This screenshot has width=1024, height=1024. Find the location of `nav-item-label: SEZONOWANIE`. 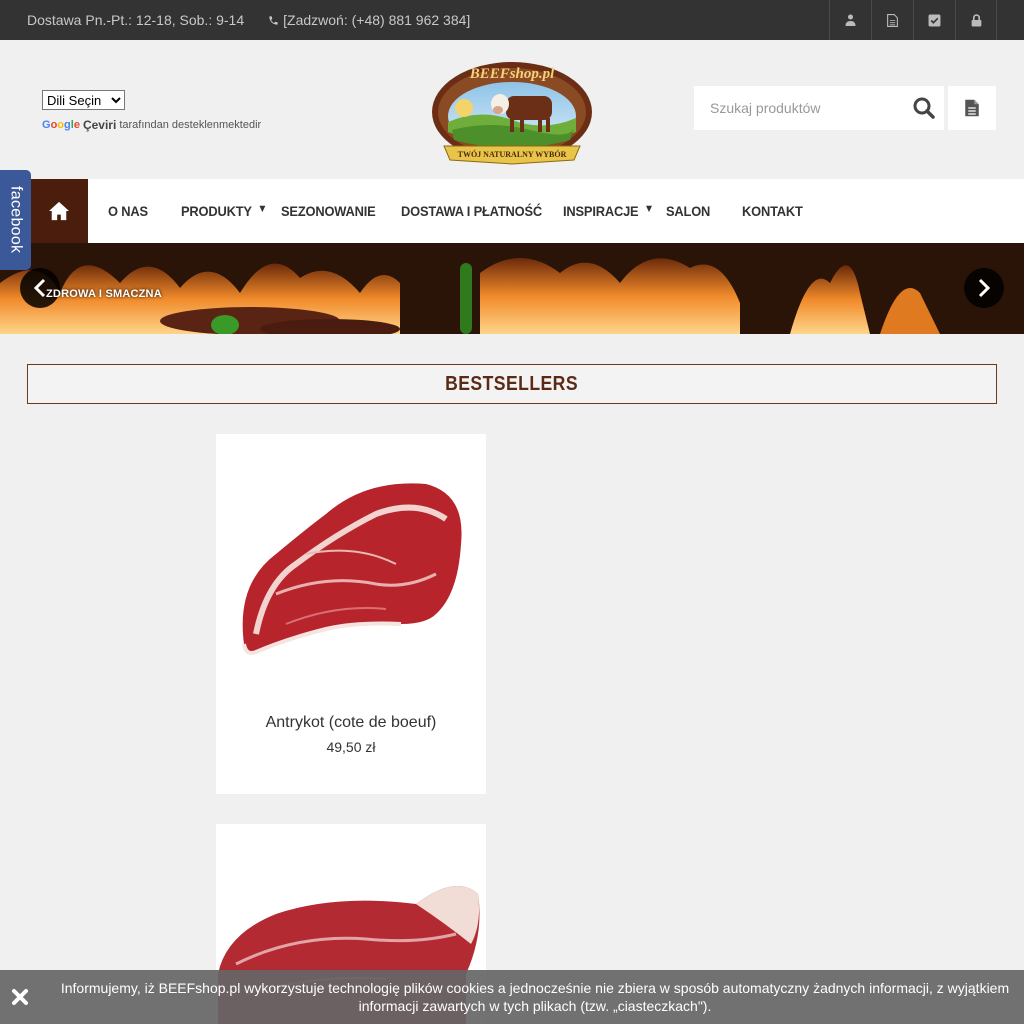

nav-item-label: SEZONOWANIE is located at coordinates (328, 211).